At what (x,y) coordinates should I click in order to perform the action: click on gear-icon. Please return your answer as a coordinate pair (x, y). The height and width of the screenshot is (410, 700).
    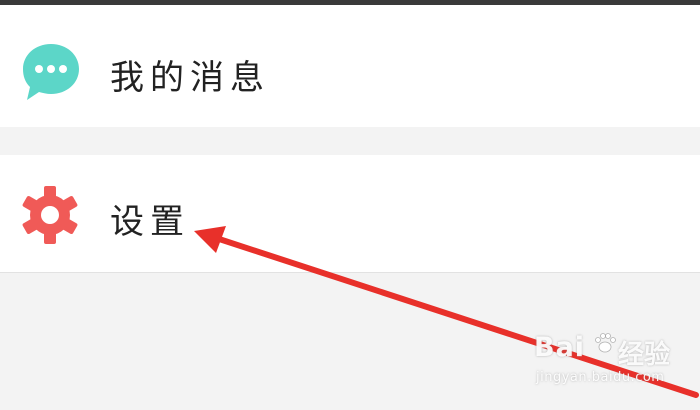
    Looking at the image, I should click on (50, 215).